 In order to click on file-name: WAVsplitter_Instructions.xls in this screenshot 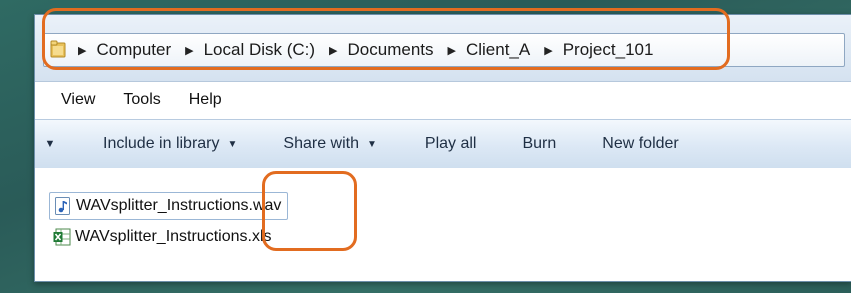, I will do `click(173, 236)`.